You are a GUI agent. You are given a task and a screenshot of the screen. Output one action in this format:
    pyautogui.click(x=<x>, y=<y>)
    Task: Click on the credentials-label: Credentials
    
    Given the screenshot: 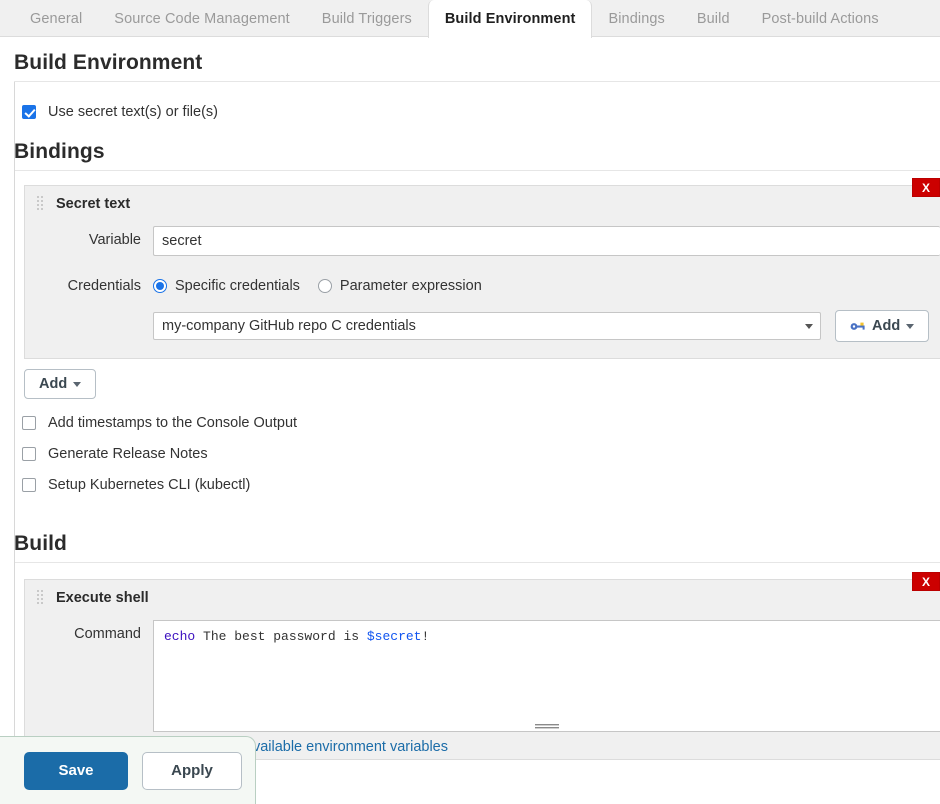 What is the action you would take?
    pyautogui.click(x=104, y=286)
    